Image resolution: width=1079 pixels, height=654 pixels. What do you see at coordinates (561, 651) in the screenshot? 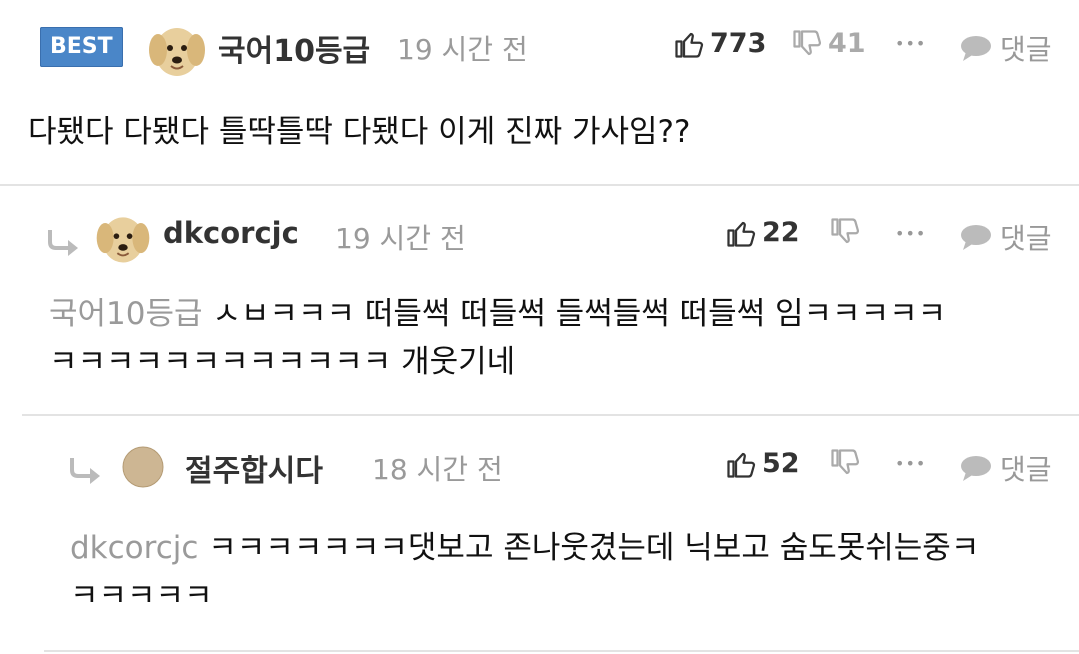
I see `divider` at bounding box center [561, 651].